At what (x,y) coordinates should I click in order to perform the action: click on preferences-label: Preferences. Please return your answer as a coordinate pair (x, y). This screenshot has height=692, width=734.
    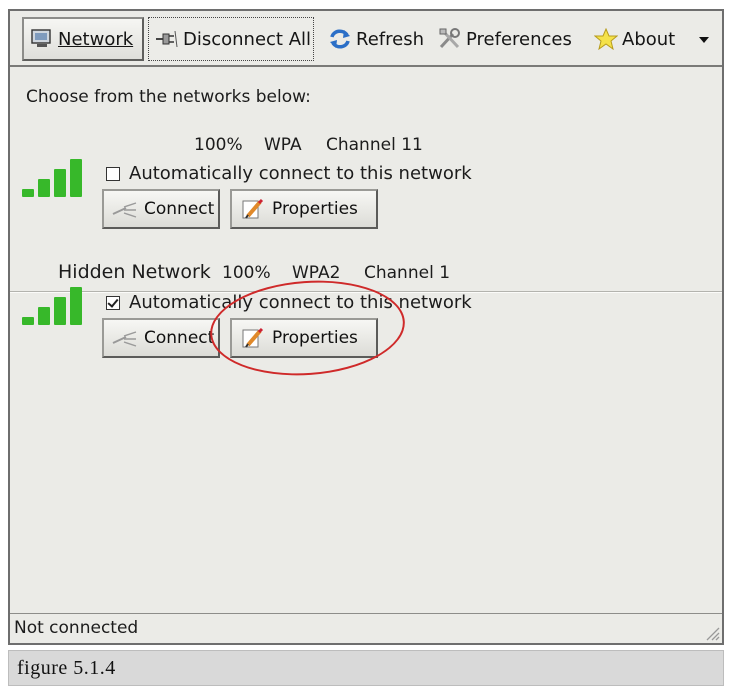
    Looking at the image, I should click on (519, 39).